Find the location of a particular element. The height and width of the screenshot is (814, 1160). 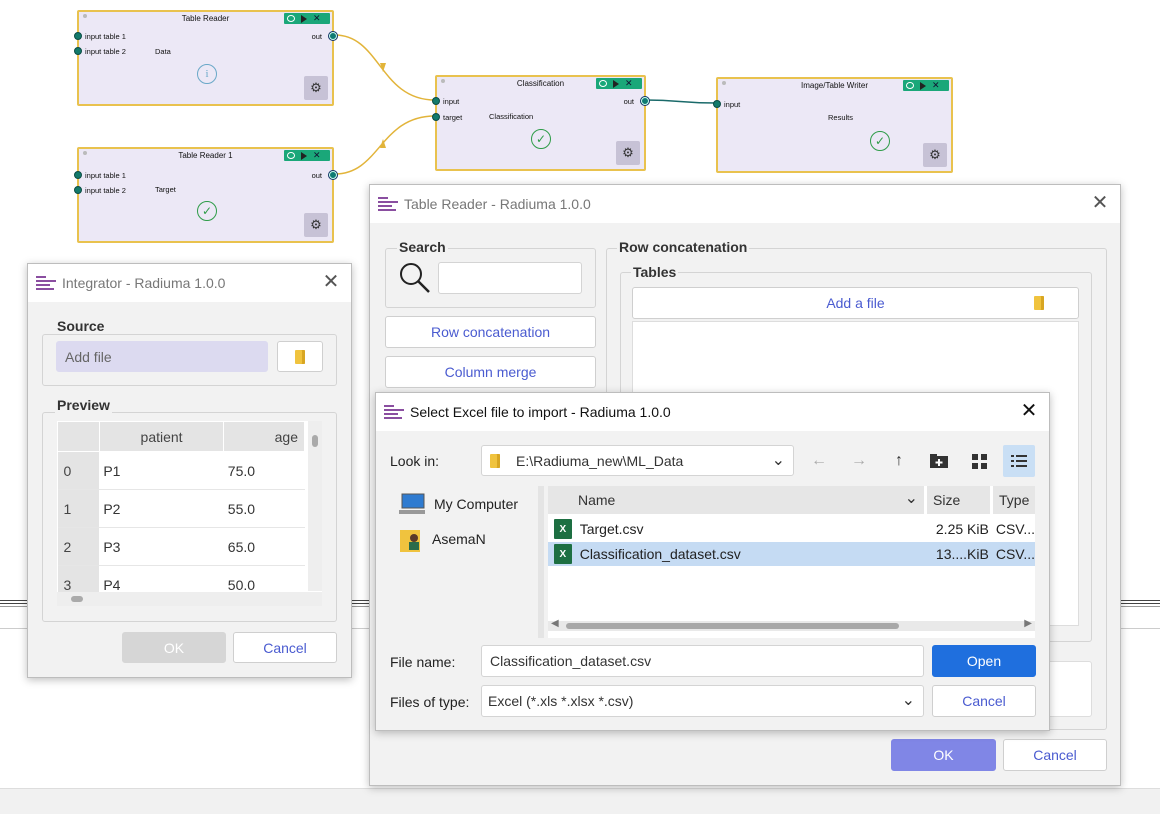

add-a-file-label: Add a file is located at coordinates (855, 303).